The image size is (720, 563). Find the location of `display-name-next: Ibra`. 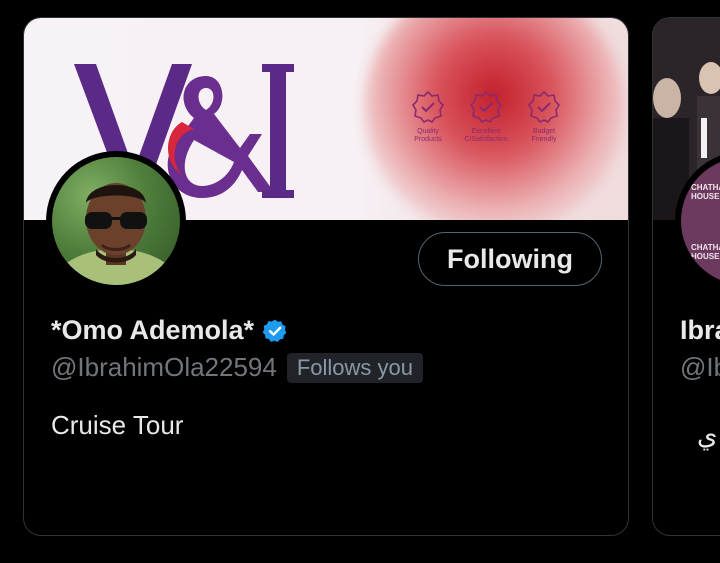

display-name-next: Ibra is located at coordinates (700, 330).